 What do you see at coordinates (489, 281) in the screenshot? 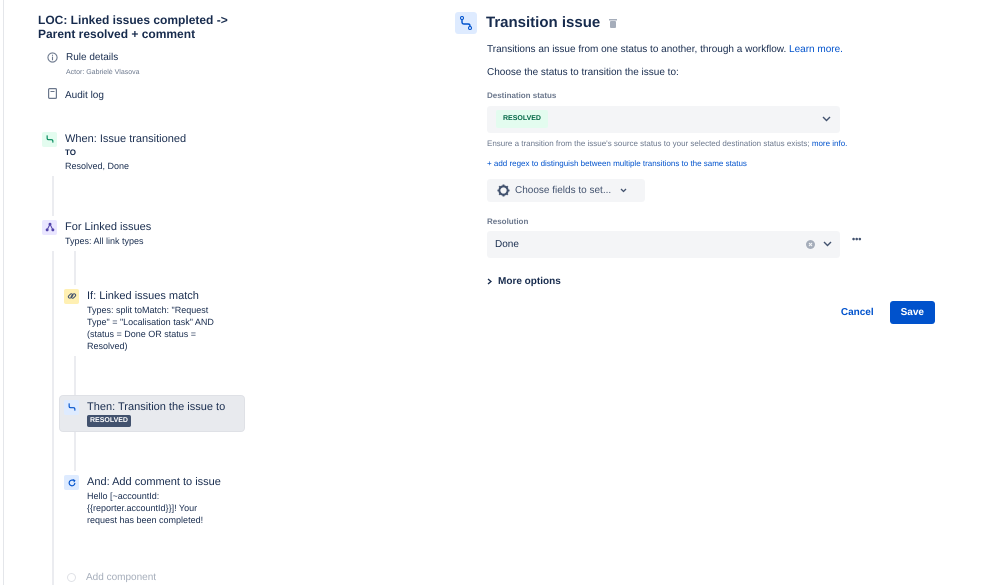
I see `chevron-right-icon` at bounding box center [489, 281].